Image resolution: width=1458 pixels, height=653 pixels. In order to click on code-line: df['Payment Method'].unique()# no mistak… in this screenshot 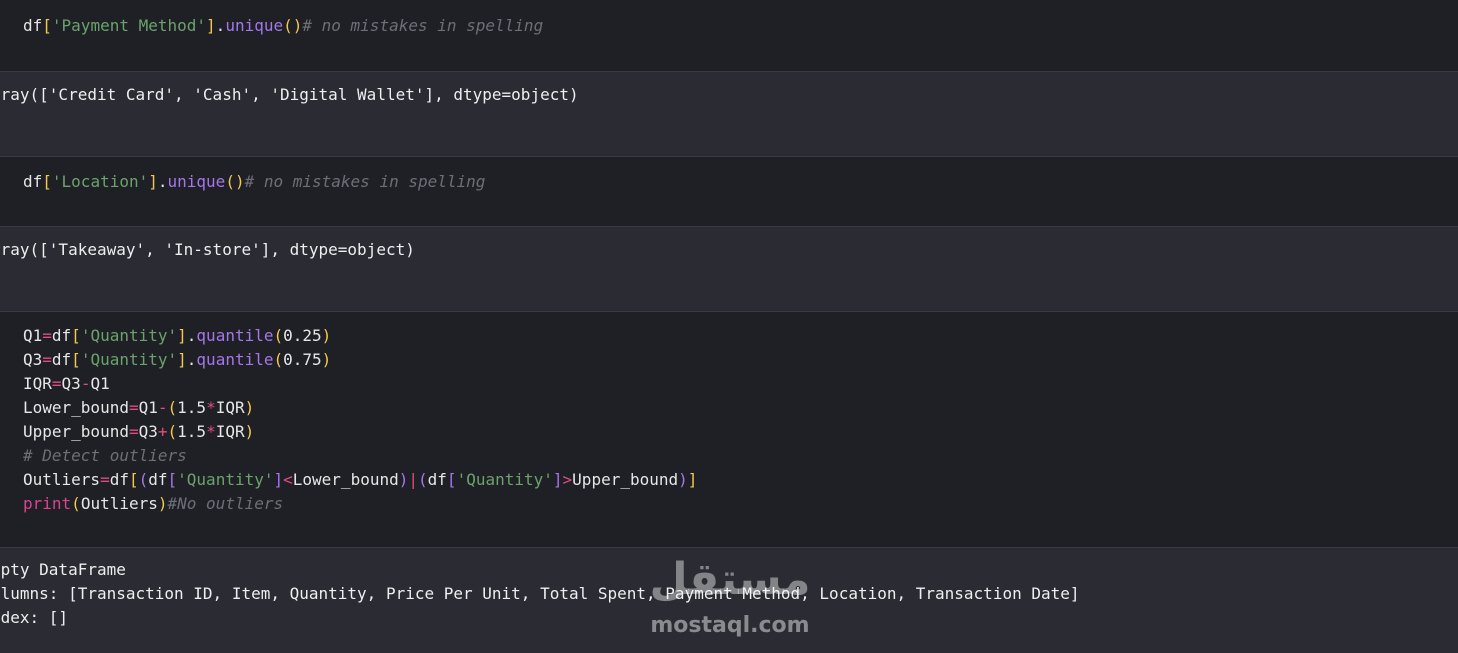, I will do `click(283, 25)`.